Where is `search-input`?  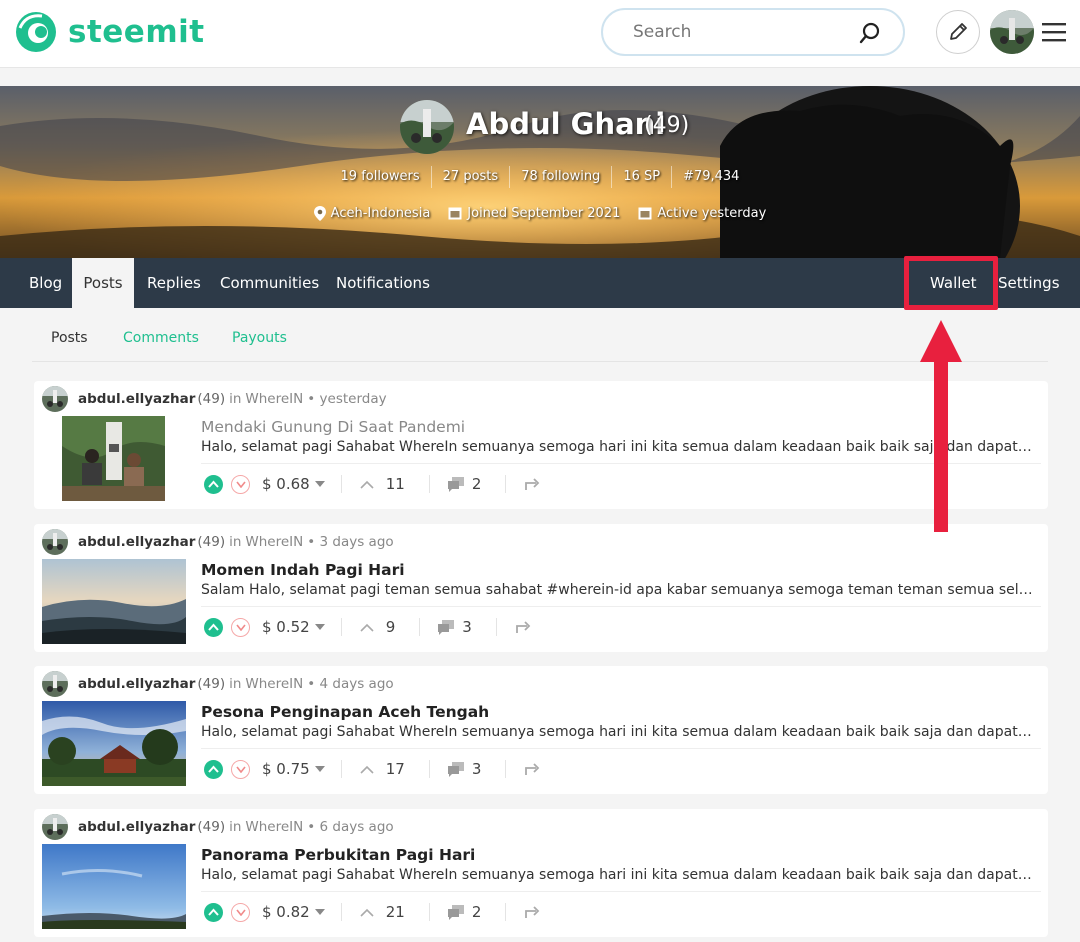
search-input is located at coordinates (738, 32).